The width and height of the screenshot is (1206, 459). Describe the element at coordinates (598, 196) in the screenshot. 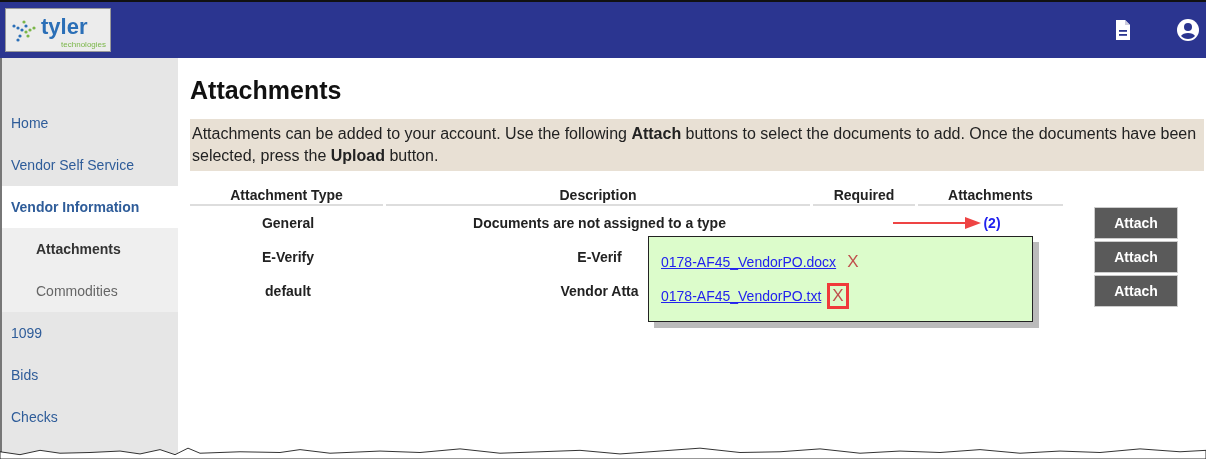

I see `column-header: Description` at that location.